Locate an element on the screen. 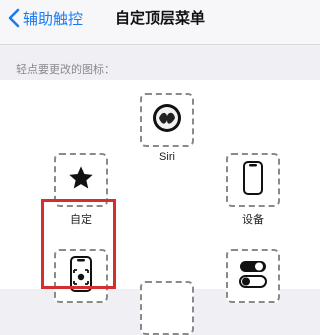 This screenshot has width=320, height=335. device-icon is located at coordinates (253, 180).